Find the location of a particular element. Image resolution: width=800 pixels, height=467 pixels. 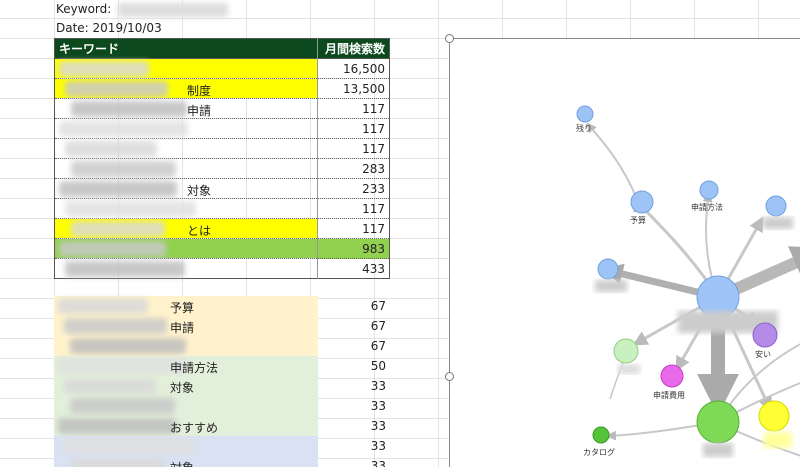

node-yosan is located at coordinates (642, 202).